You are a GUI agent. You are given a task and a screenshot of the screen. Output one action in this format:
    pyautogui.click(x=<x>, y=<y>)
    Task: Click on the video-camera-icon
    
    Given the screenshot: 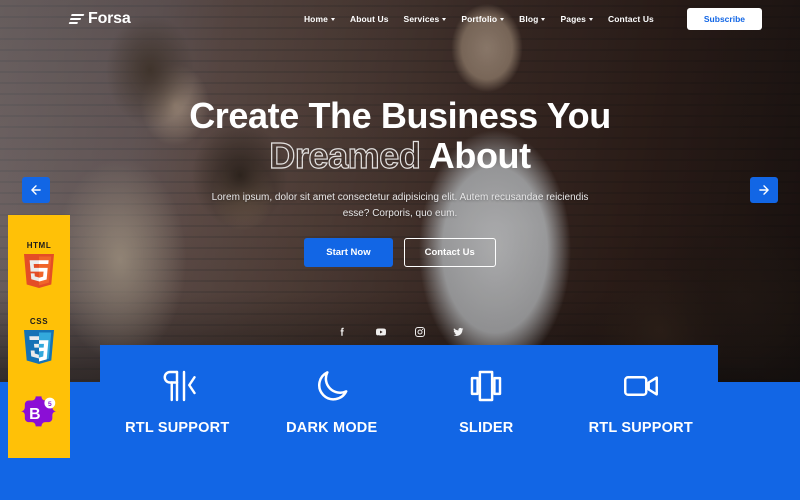 What is the action you would take?
    pyautogui.click(x=641, y=386)
    